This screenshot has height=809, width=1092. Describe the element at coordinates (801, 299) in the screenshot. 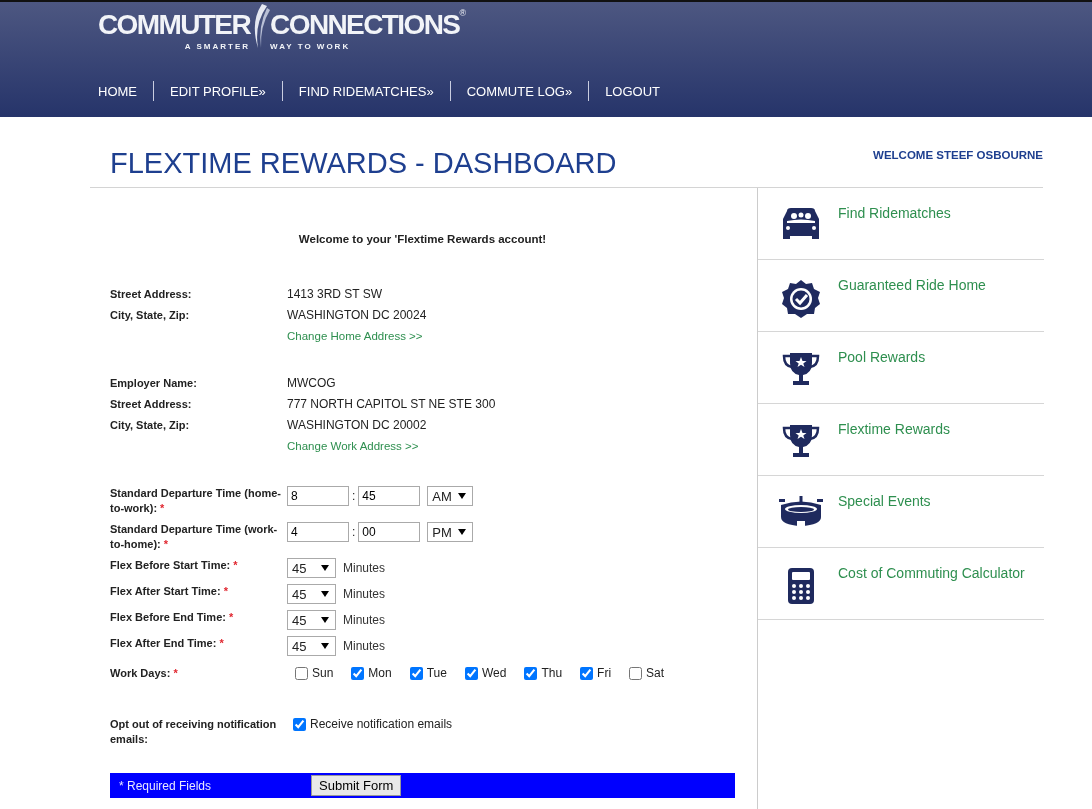

I see `checkmark-badge-icon` at that location.